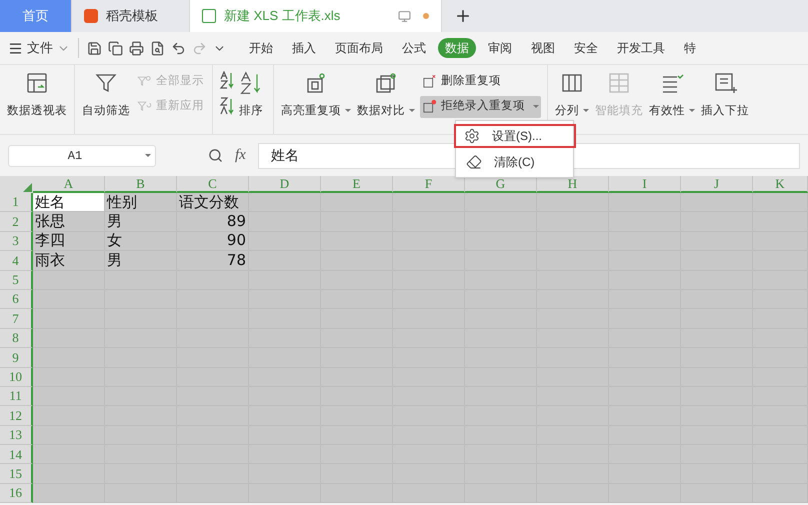  Describe the element at coordinates (35, 16) in the screenshot. I see `tab-label: 首页` at that location.